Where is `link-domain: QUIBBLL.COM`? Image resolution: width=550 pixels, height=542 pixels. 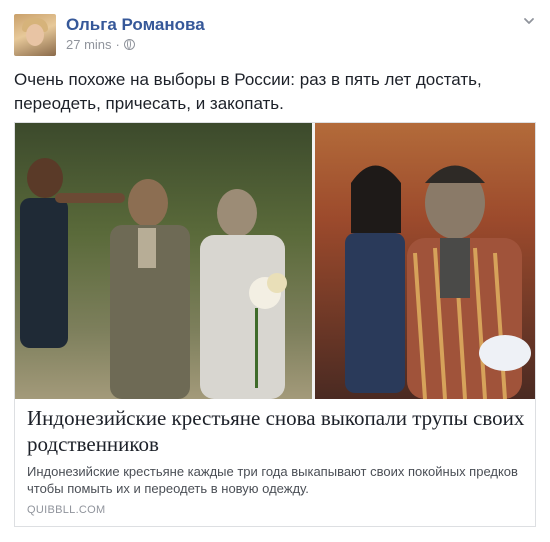 link-domain: QUIBBLL.COM is located at coordinates (66, 510).